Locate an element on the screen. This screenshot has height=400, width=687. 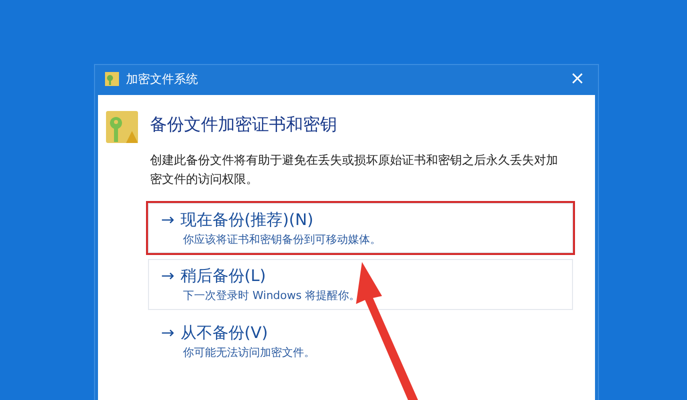
option-detail: 你应该将证书和密钥备份到可移动媒体。 is located at coordinates (282, 240).